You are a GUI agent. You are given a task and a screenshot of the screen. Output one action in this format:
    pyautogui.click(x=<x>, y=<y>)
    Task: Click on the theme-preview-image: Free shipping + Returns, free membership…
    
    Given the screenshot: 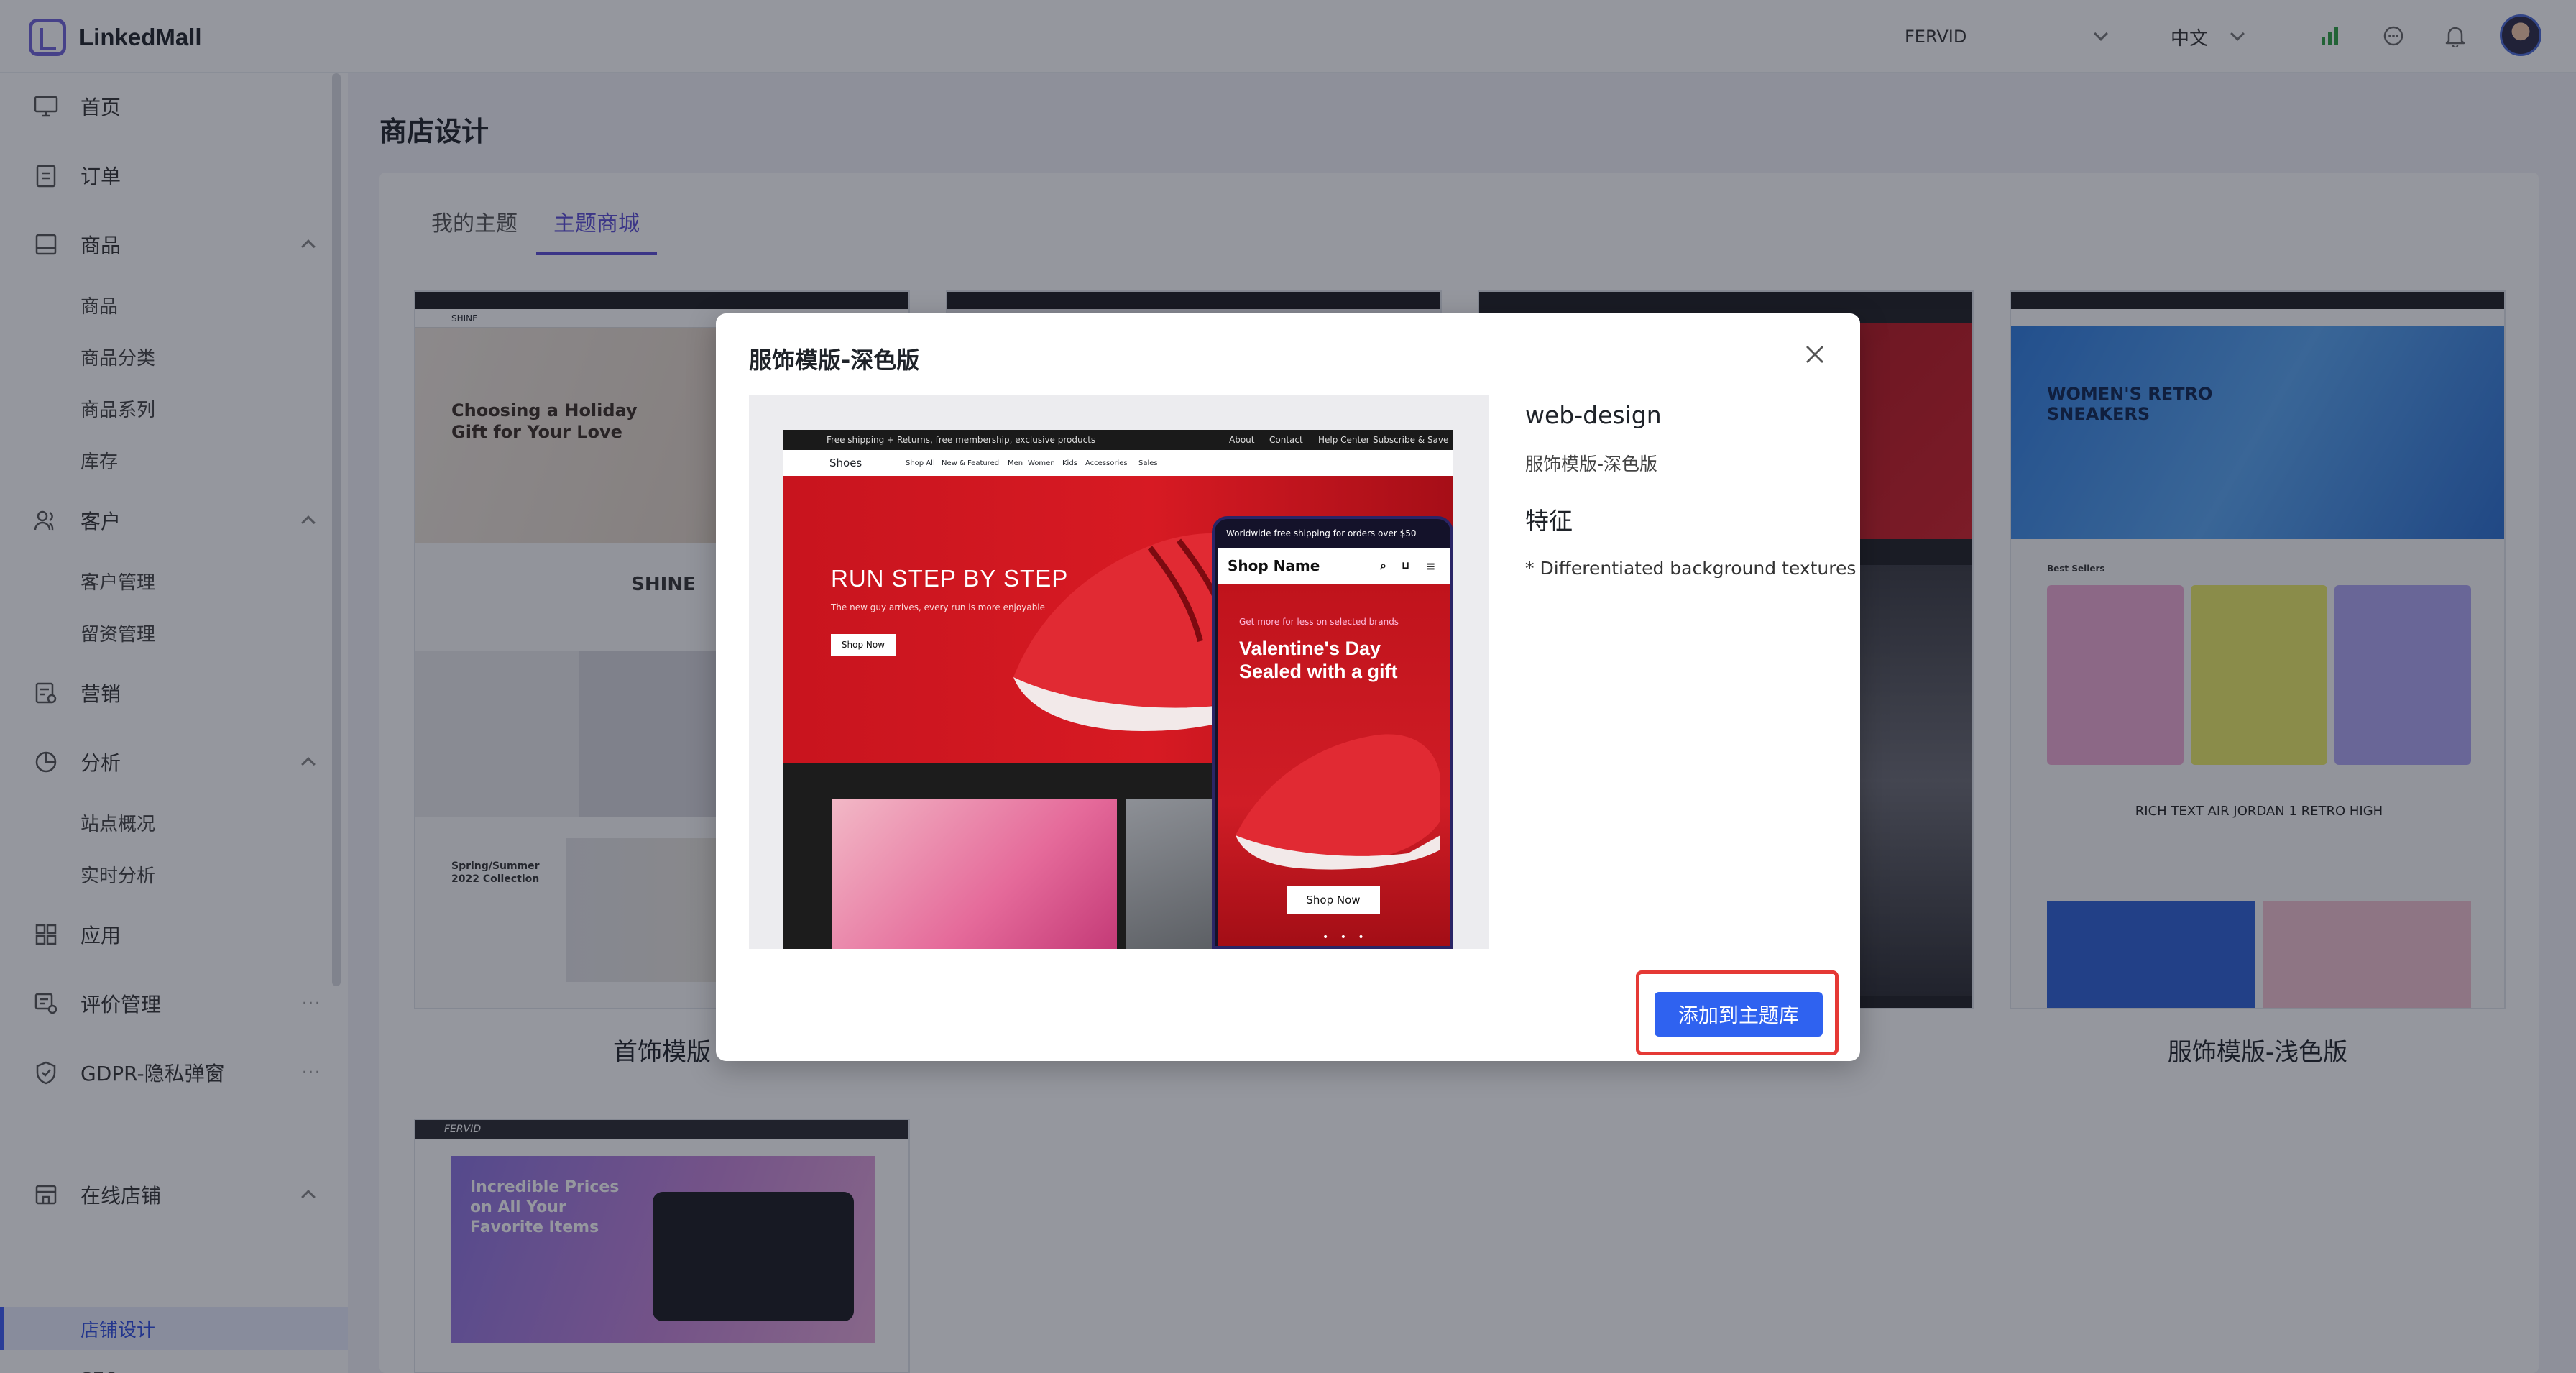 What is the action you would take?
    pyautogui.click(x=1119, y=672)
    